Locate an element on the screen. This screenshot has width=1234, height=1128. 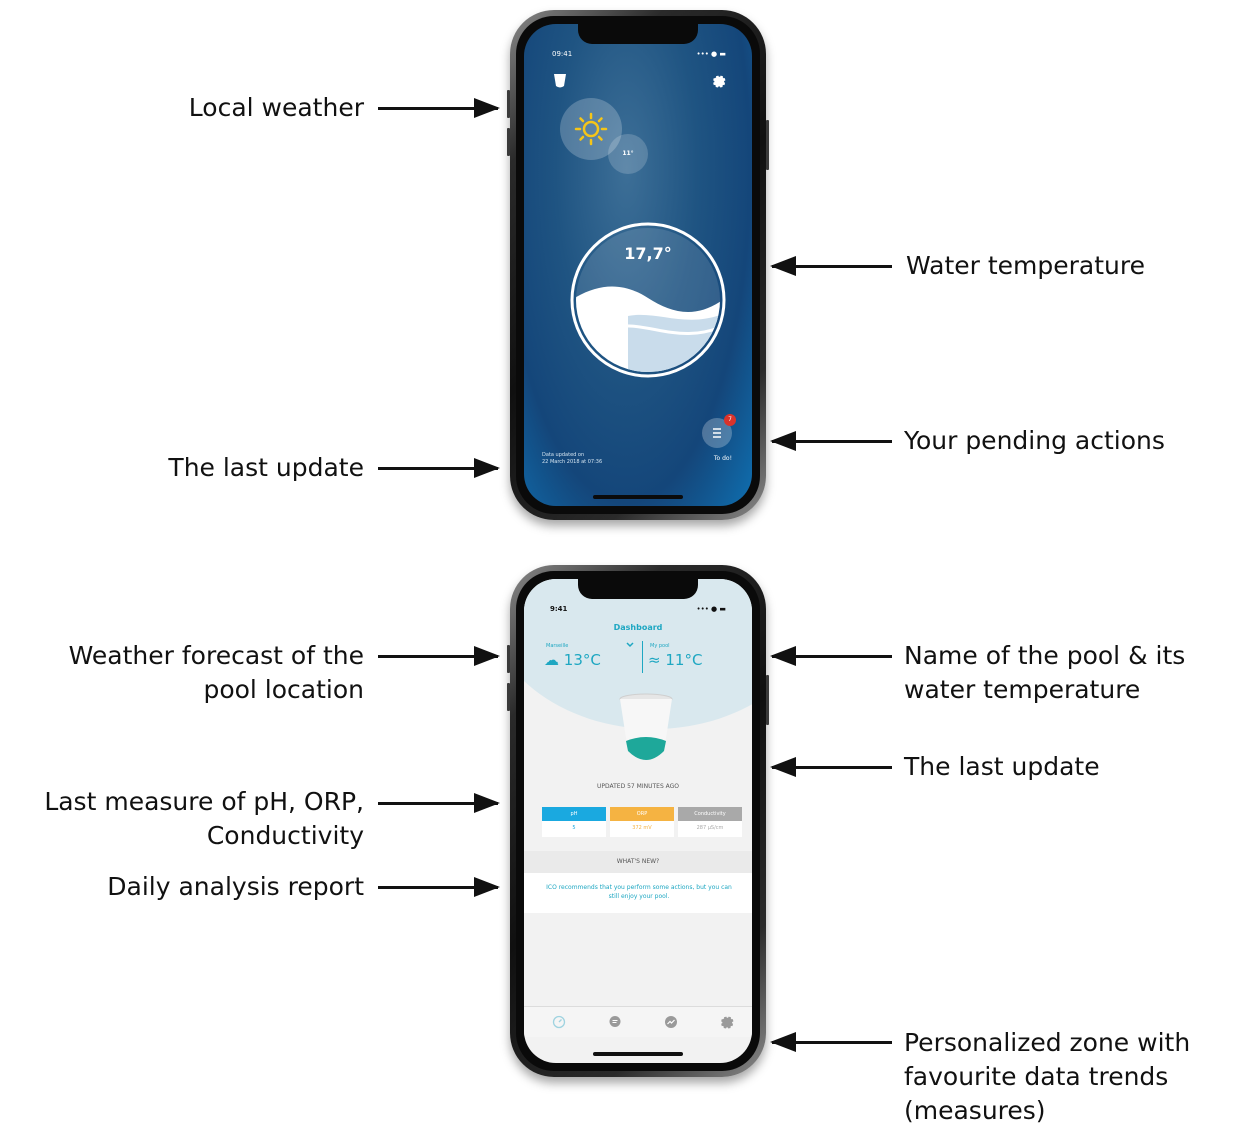
metric-ph-label: pH is located at coordinates (574, 814).